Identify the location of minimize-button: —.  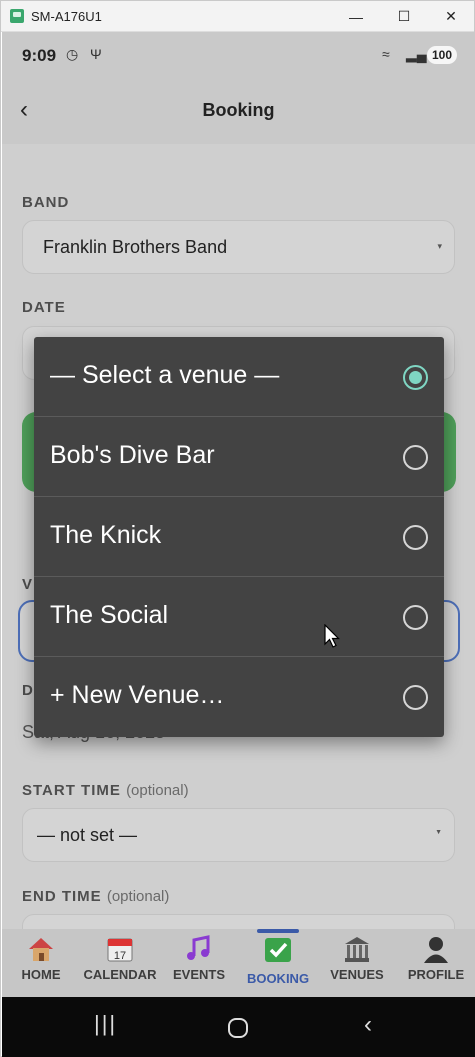
(356, 16).